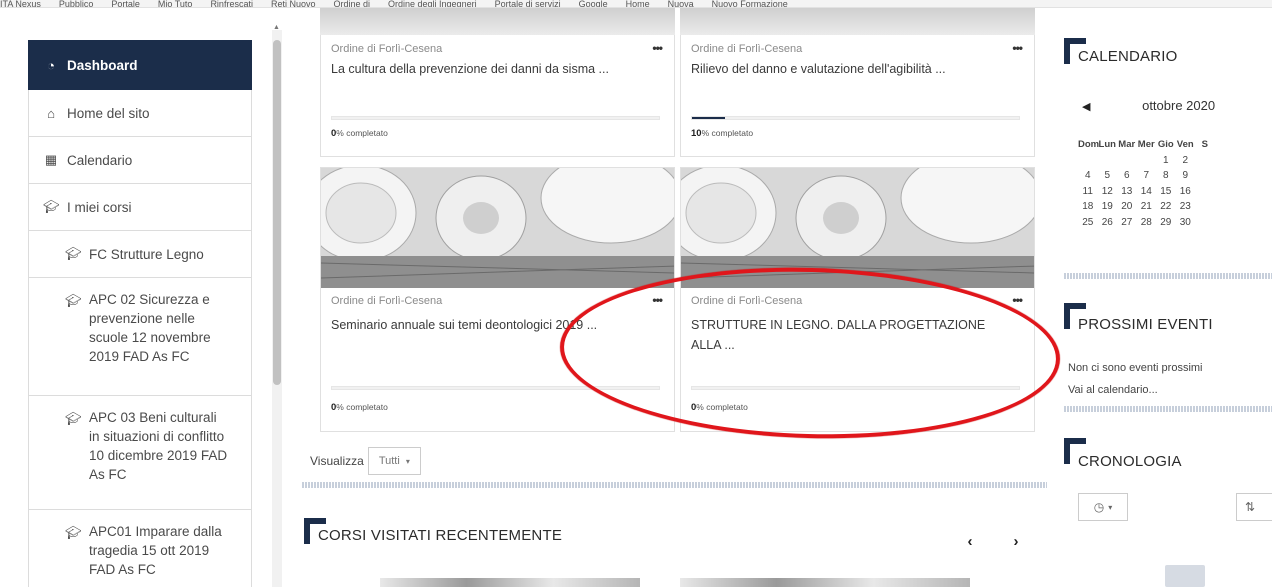 This screenshot has width=1272, height=587. Describe the element at coordinates (1108, 191) in the screenshot. I see `calendar-day: 12` at that location.